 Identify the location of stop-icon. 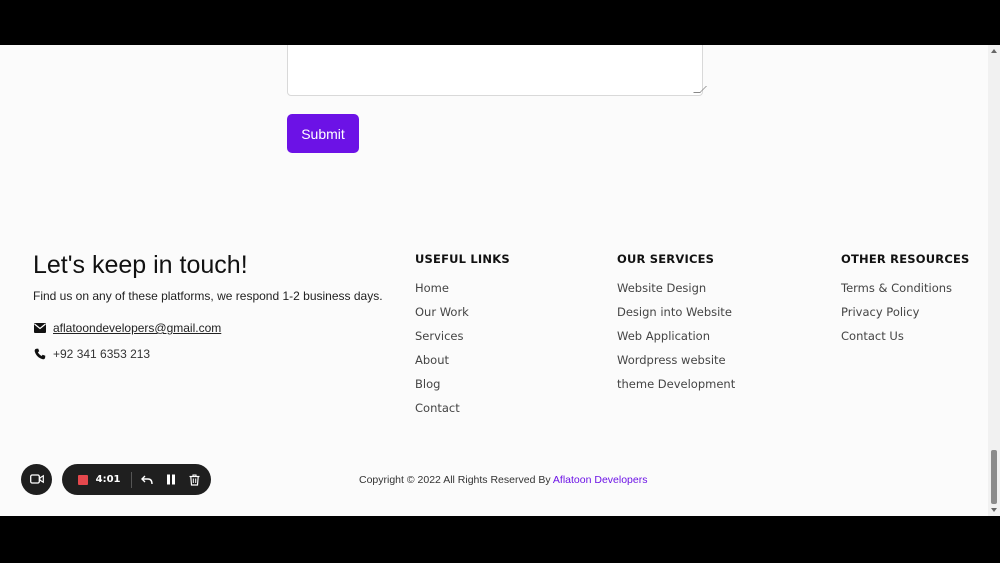
(83, 479).